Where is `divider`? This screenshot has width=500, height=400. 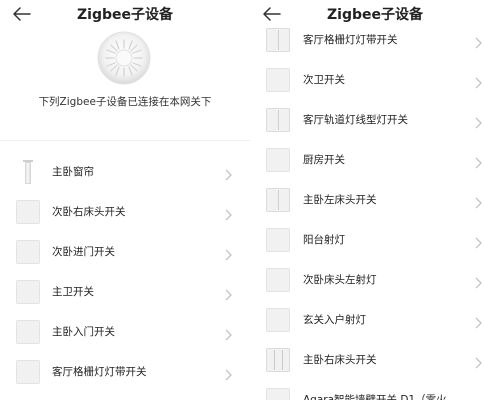
divider is located at coordinates (125, 140).